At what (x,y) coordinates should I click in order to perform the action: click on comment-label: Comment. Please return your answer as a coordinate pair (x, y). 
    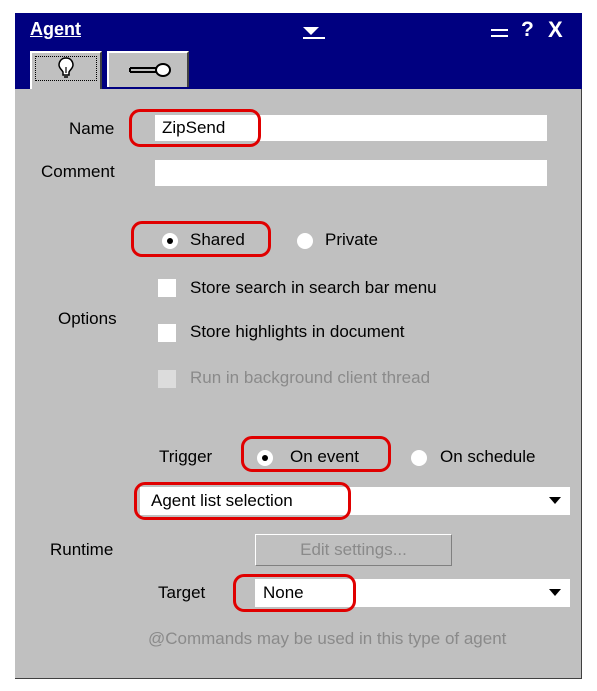
    Looking at the image, I should click on (78, 171).